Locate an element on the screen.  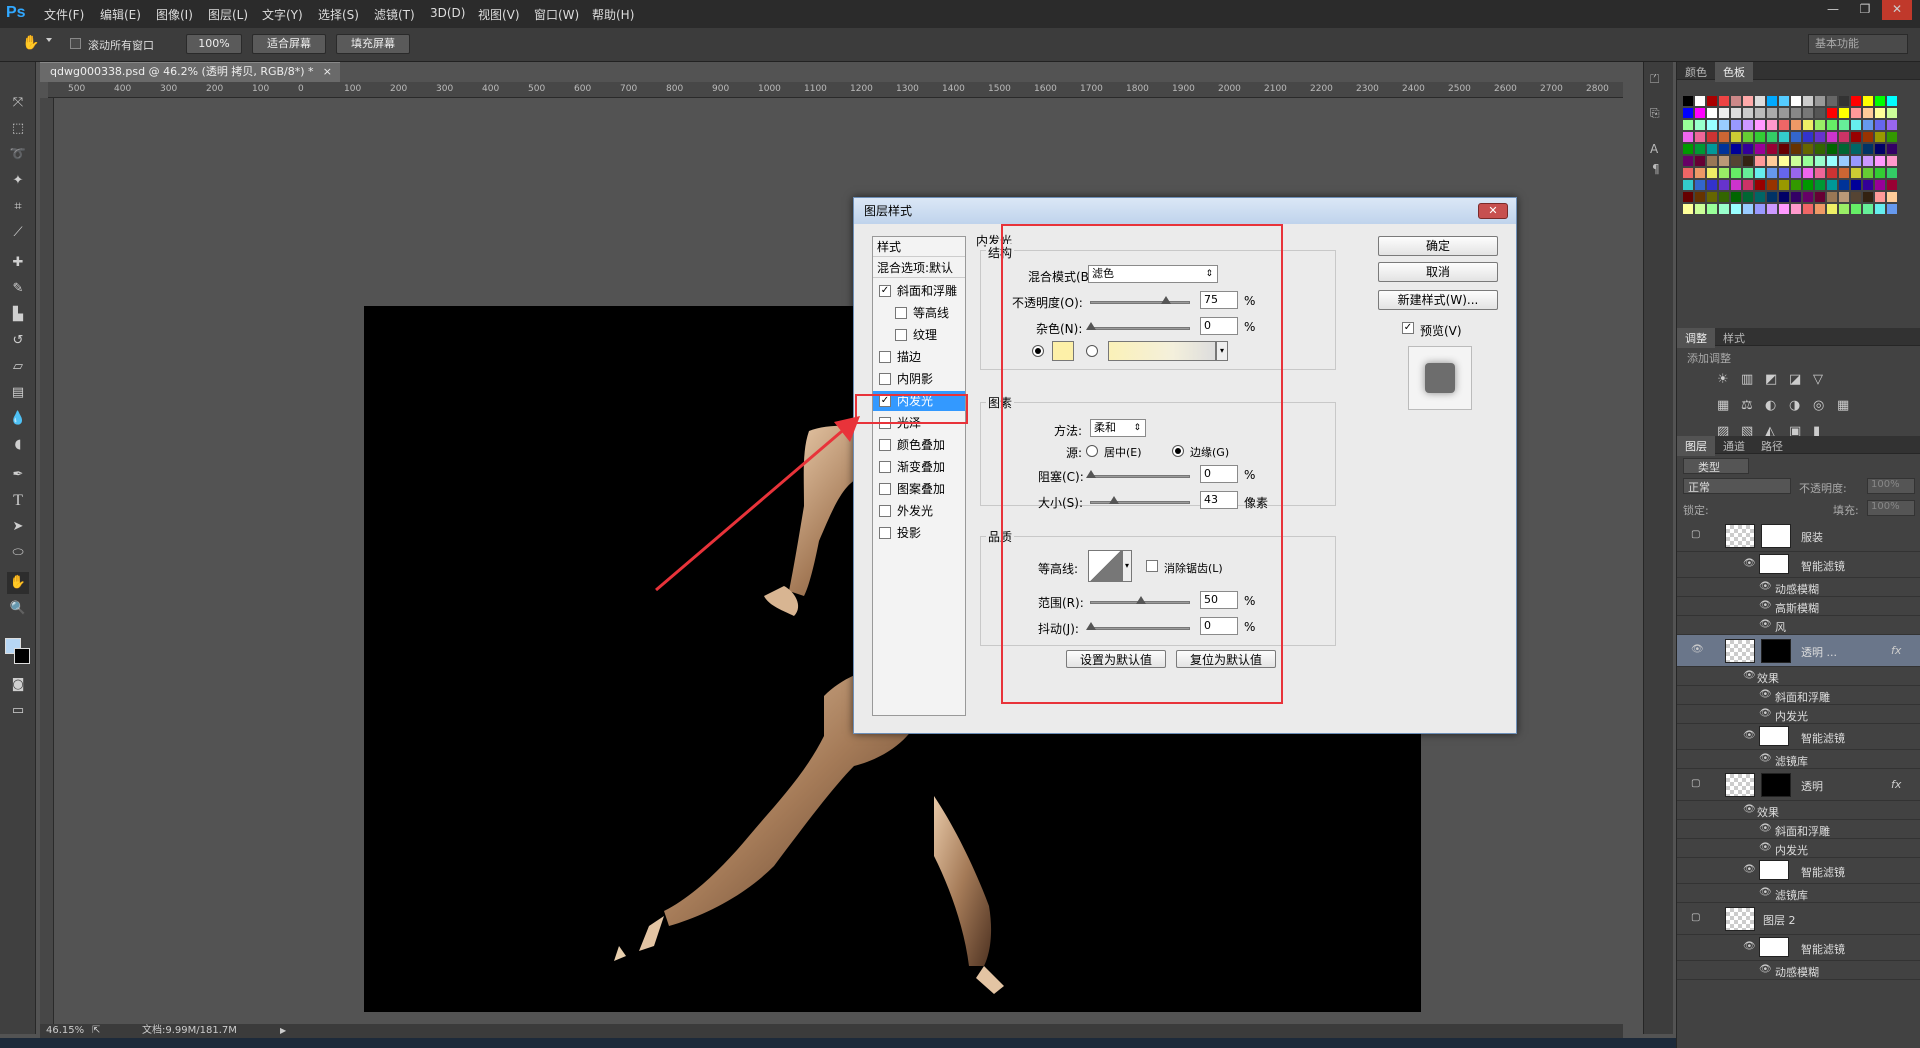
layer-row: ▢ 图层 2 is located at coordinates (1798, 919).